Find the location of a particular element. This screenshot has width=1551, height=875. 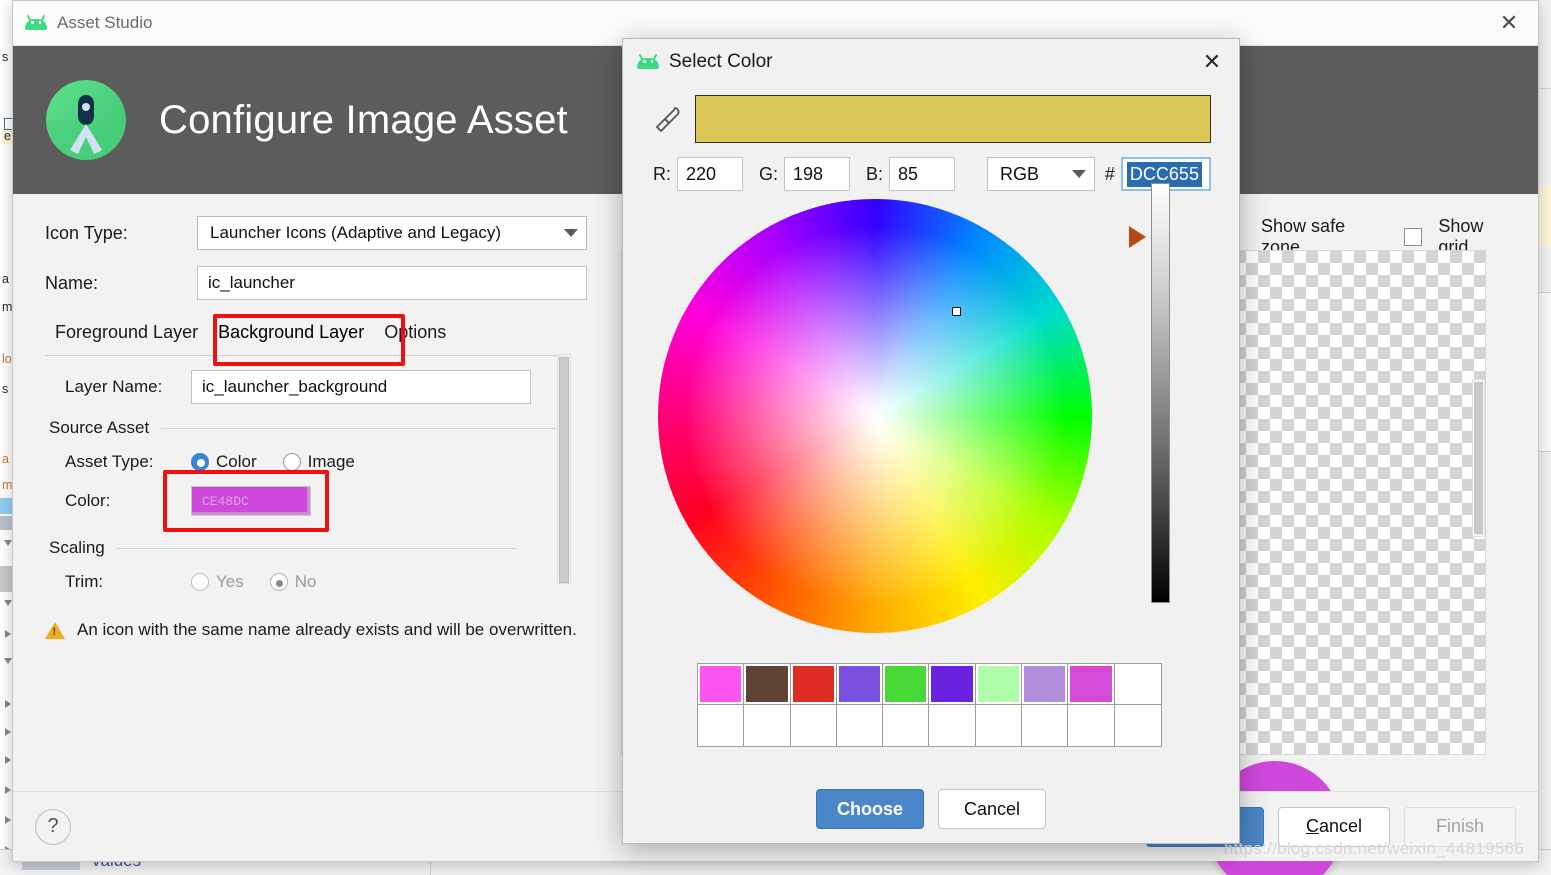

green-input is located at coordinates (817, 174).